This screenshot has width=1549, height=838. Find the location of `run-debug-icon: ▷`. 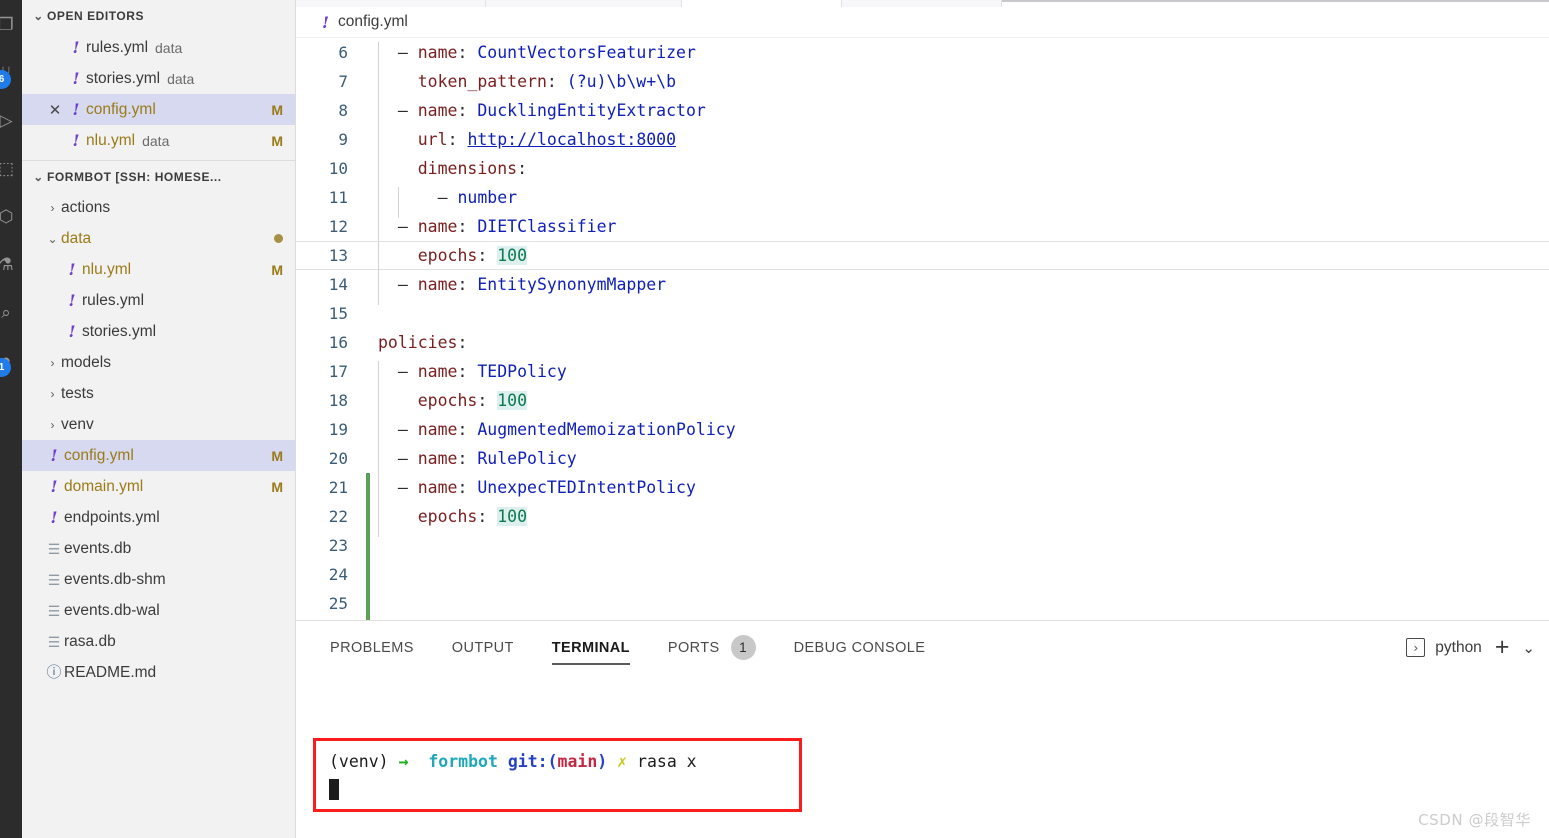

run-debug-icon: ▷ is located at coordinates (11, 120).